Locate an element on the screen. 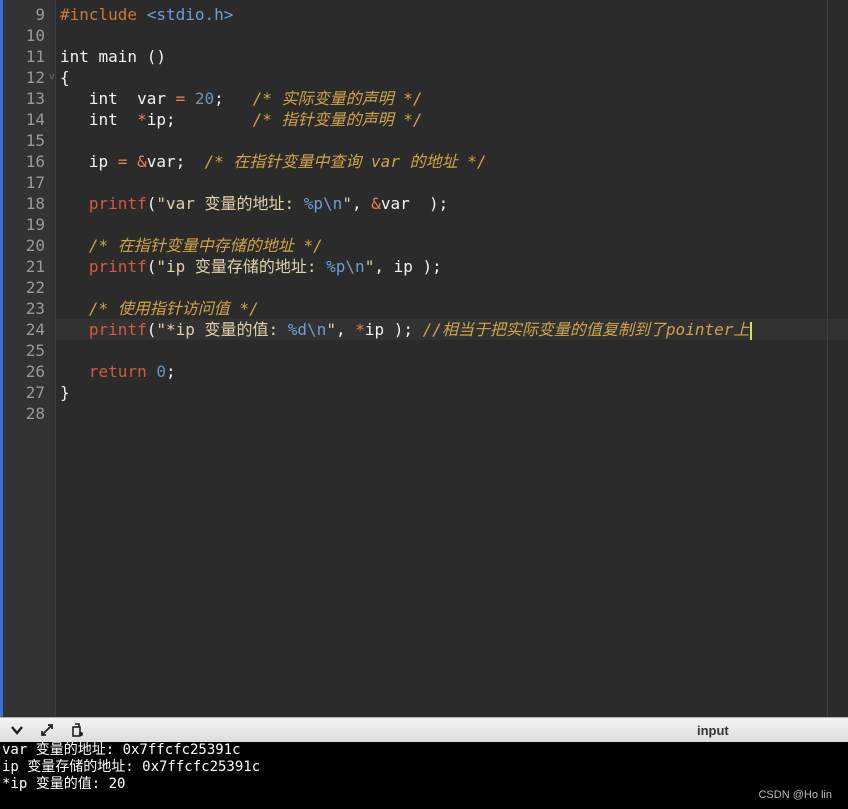 This screenshot has width=848, height=809. code-line: int *ip; /* 指针变量的声明 */ is located at coordinates (241, 119).